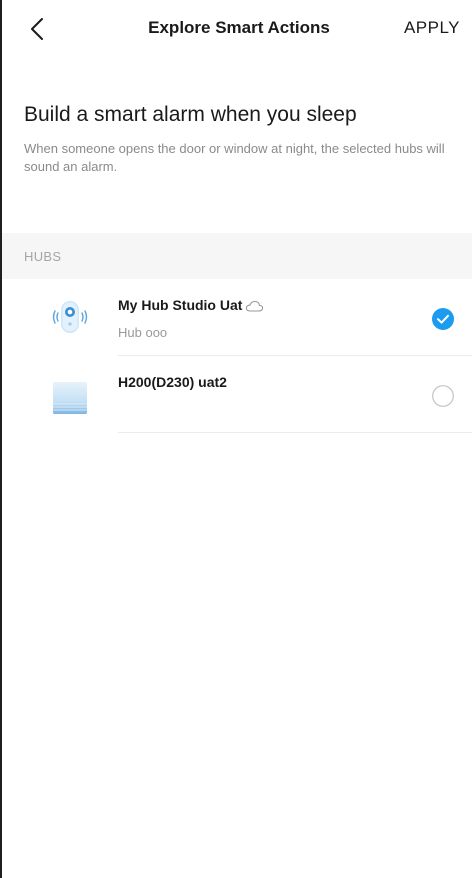  What do you see at coordinates (180, 305) in the screenshot?
I see `hub-name: My Hub Studio Uat` at bounding box center [180, 305].